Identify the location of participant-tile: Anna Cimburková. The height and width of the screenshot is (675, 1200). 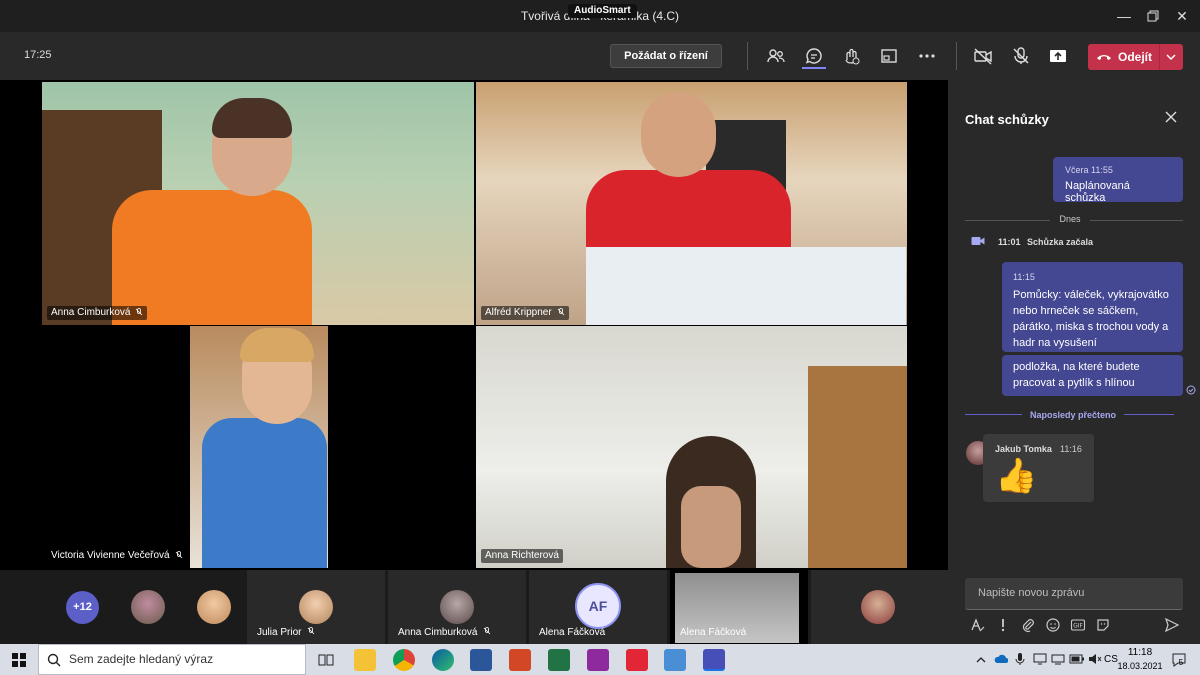
(457, 607).